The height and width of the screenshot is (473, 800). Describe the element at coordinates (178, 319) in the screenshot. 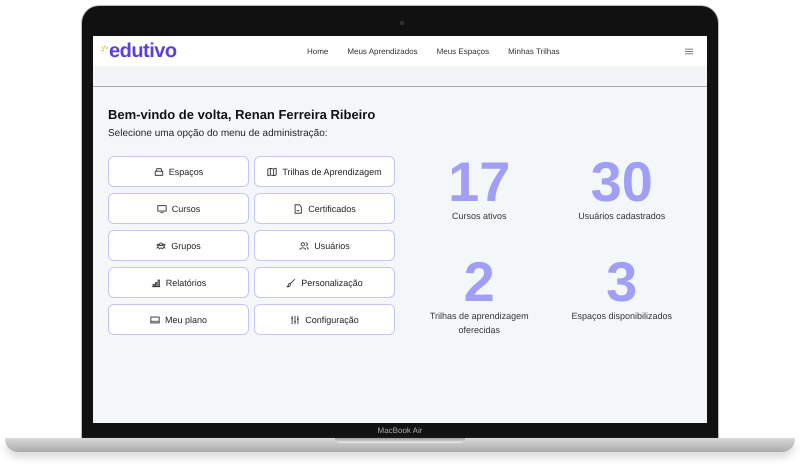

I see `menu-button: Meu plano` at that location.